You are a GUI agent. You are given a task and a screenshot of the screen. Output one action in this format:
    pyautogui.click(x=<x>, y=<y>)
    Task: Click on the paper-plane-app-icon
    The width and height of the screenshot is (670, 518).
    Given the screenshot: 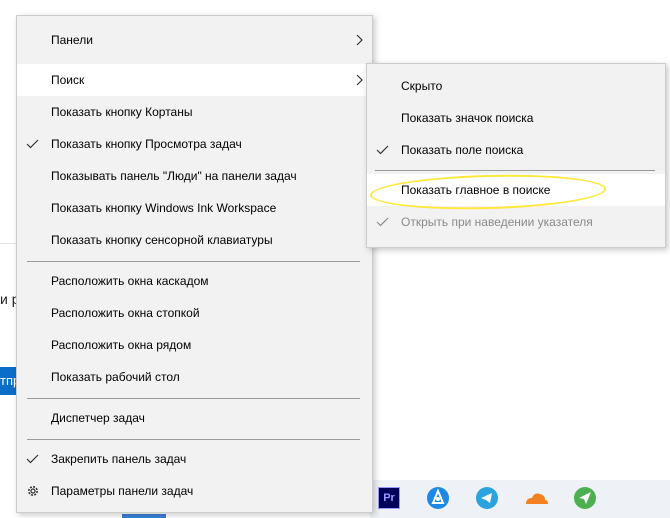 What is the action you would take?
    pyautogui.click(x=585, y=498)
    